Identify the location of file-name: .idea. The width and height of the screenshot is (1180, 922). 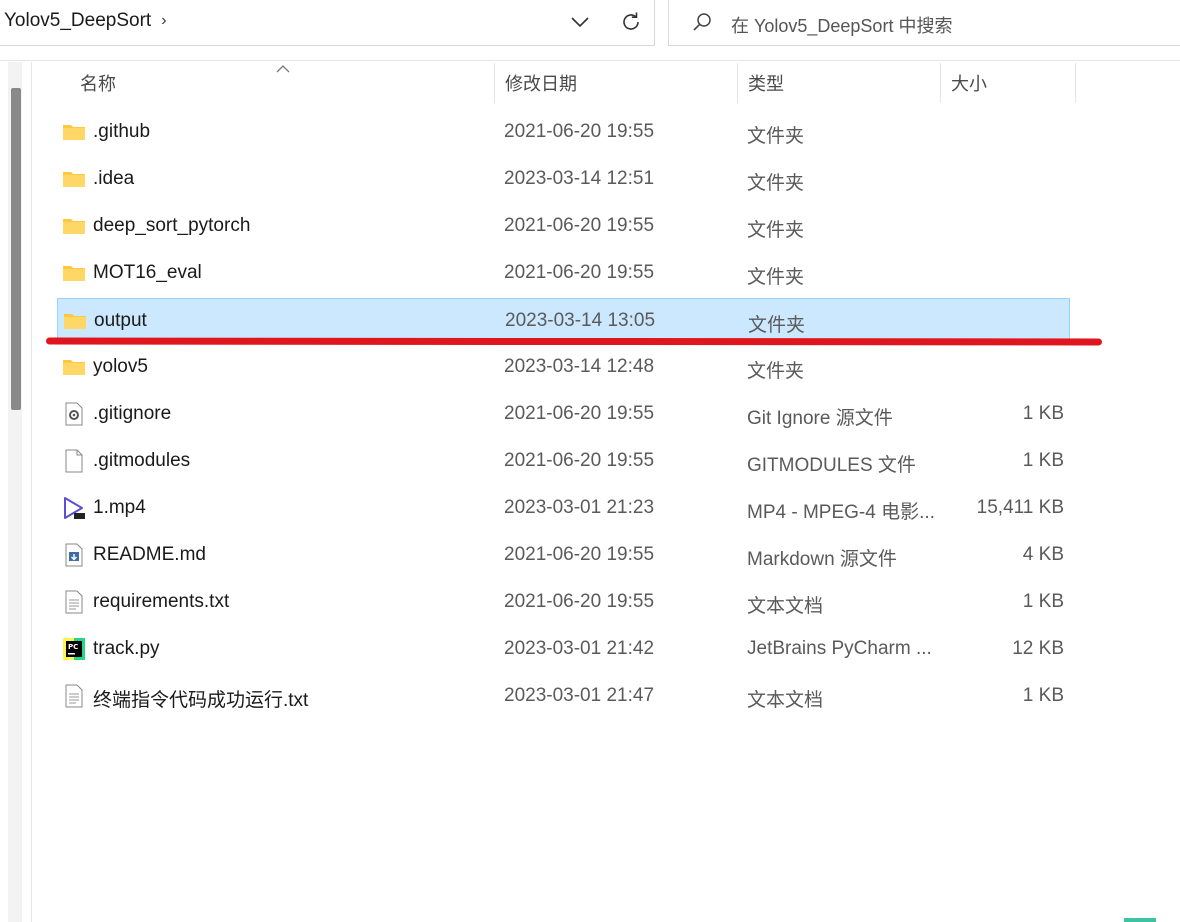
(113, 179).